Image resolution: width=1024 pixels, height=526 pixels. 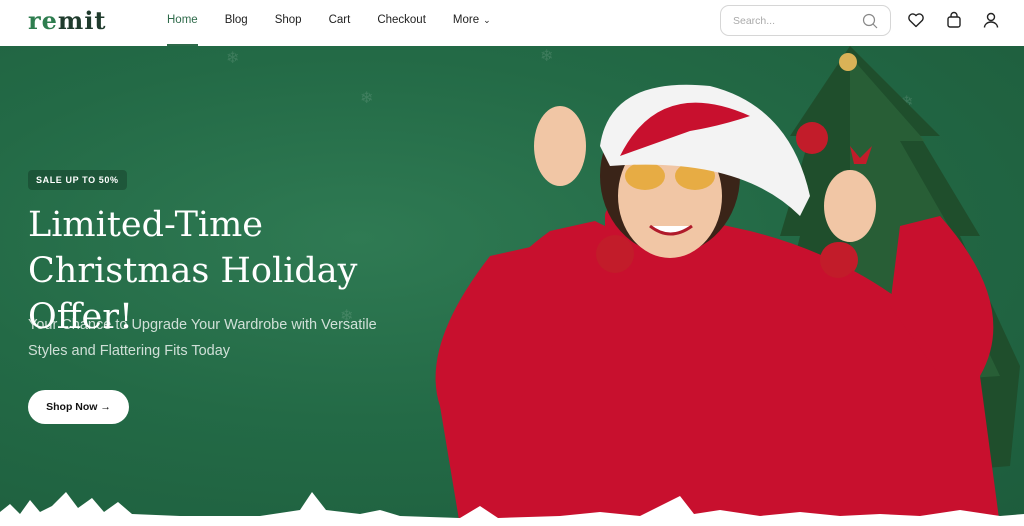 I want to click on site-header: remit Home Blog Shop Cart Checkout More ⌄, so click(x=512, y=23).